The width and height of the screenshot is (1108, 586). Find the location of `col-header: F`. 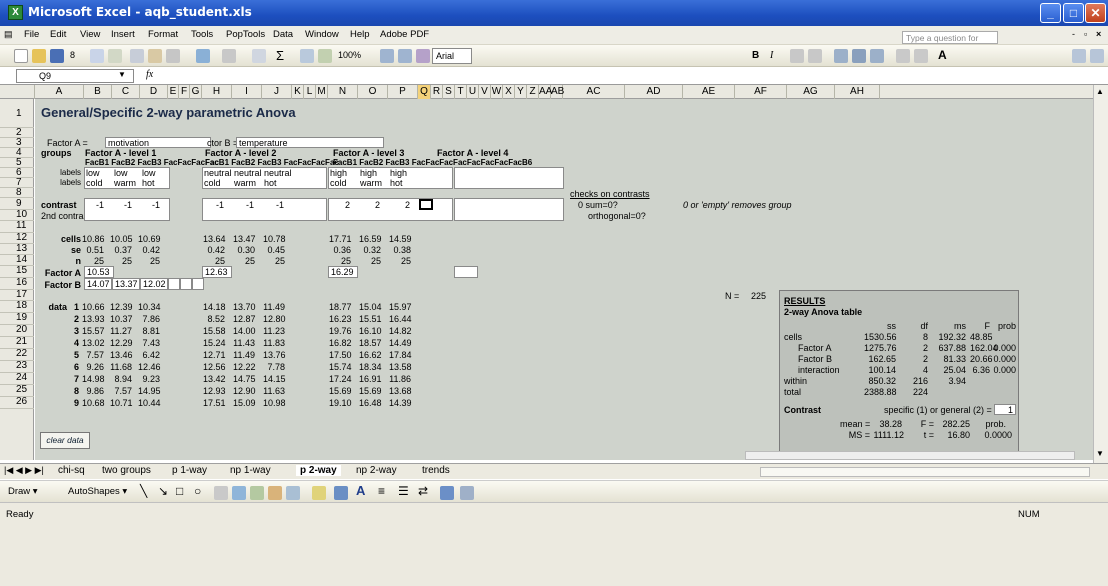

col-header: F is located at coordinates (184, 92).